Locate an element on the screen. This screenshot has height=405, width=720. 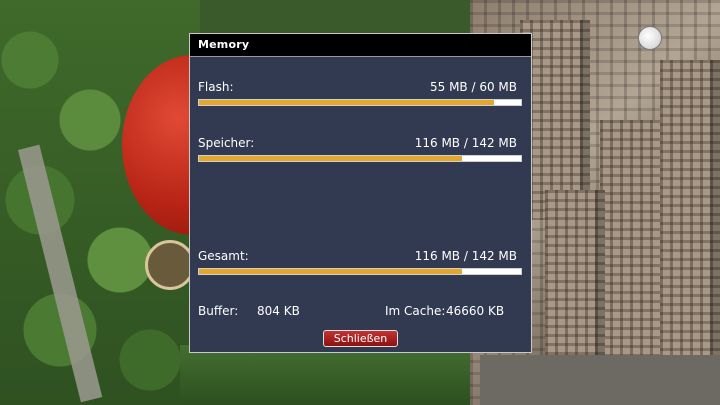
buffer-value: 804 KB is located at coordinates (278, 311).